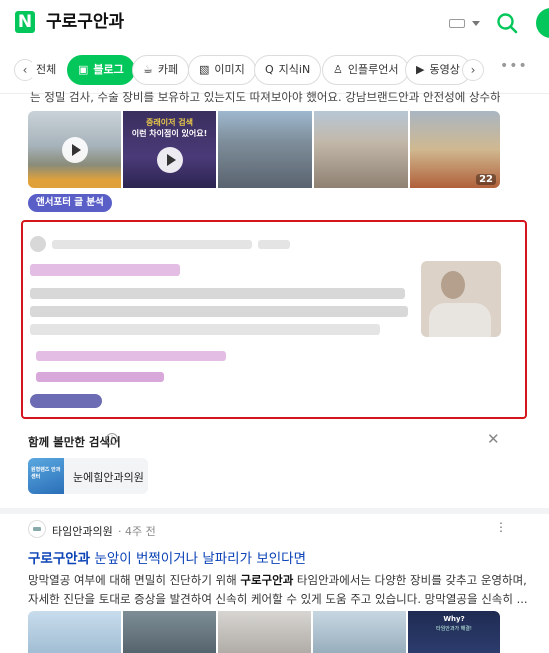 The height and width of the screenshot is (653, 549). I want to click on desc-text: 망막열공 여부에 대해 면밀히 진단하기 위해, so click(134, 580).